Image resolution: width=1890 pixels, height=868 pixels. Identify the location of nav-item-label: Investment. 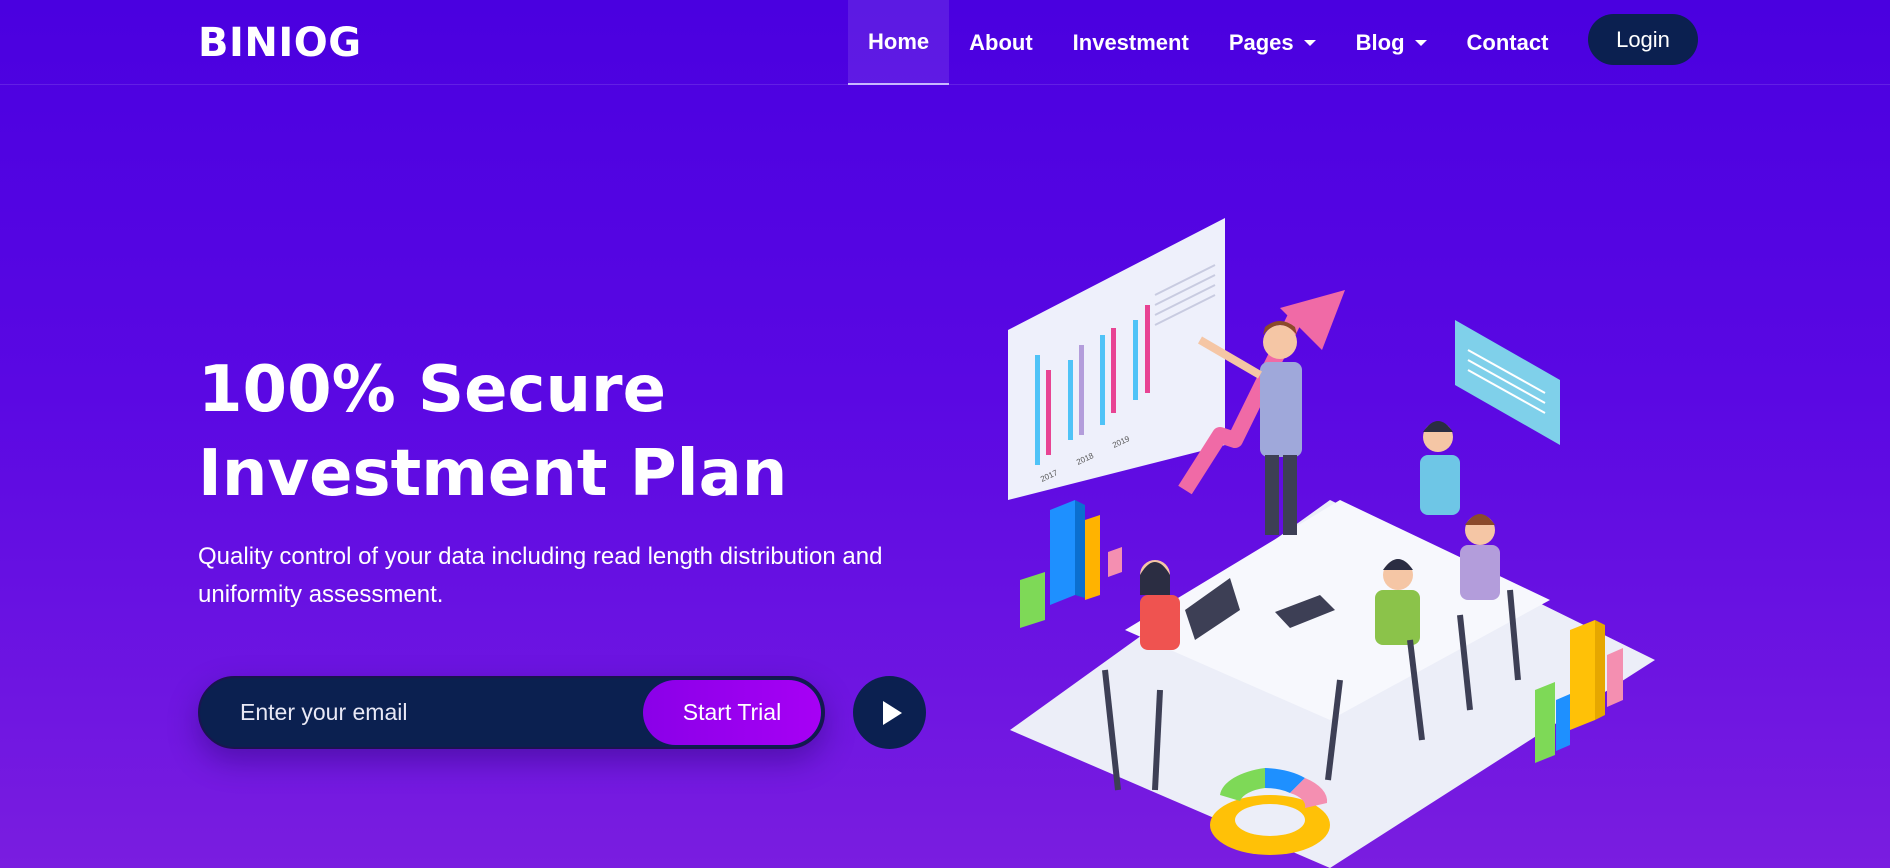
(1130, 42).